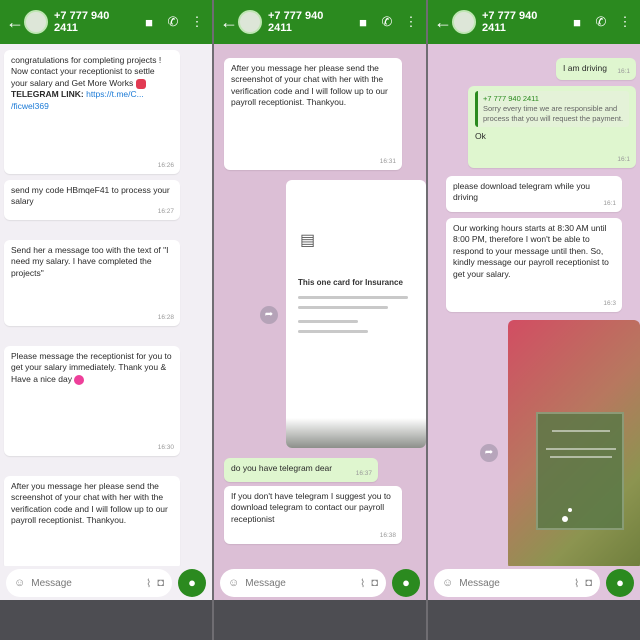 The height and width of the screenshot is (640, 640). I want to click on message-time: 16:37, so click(363, 474).